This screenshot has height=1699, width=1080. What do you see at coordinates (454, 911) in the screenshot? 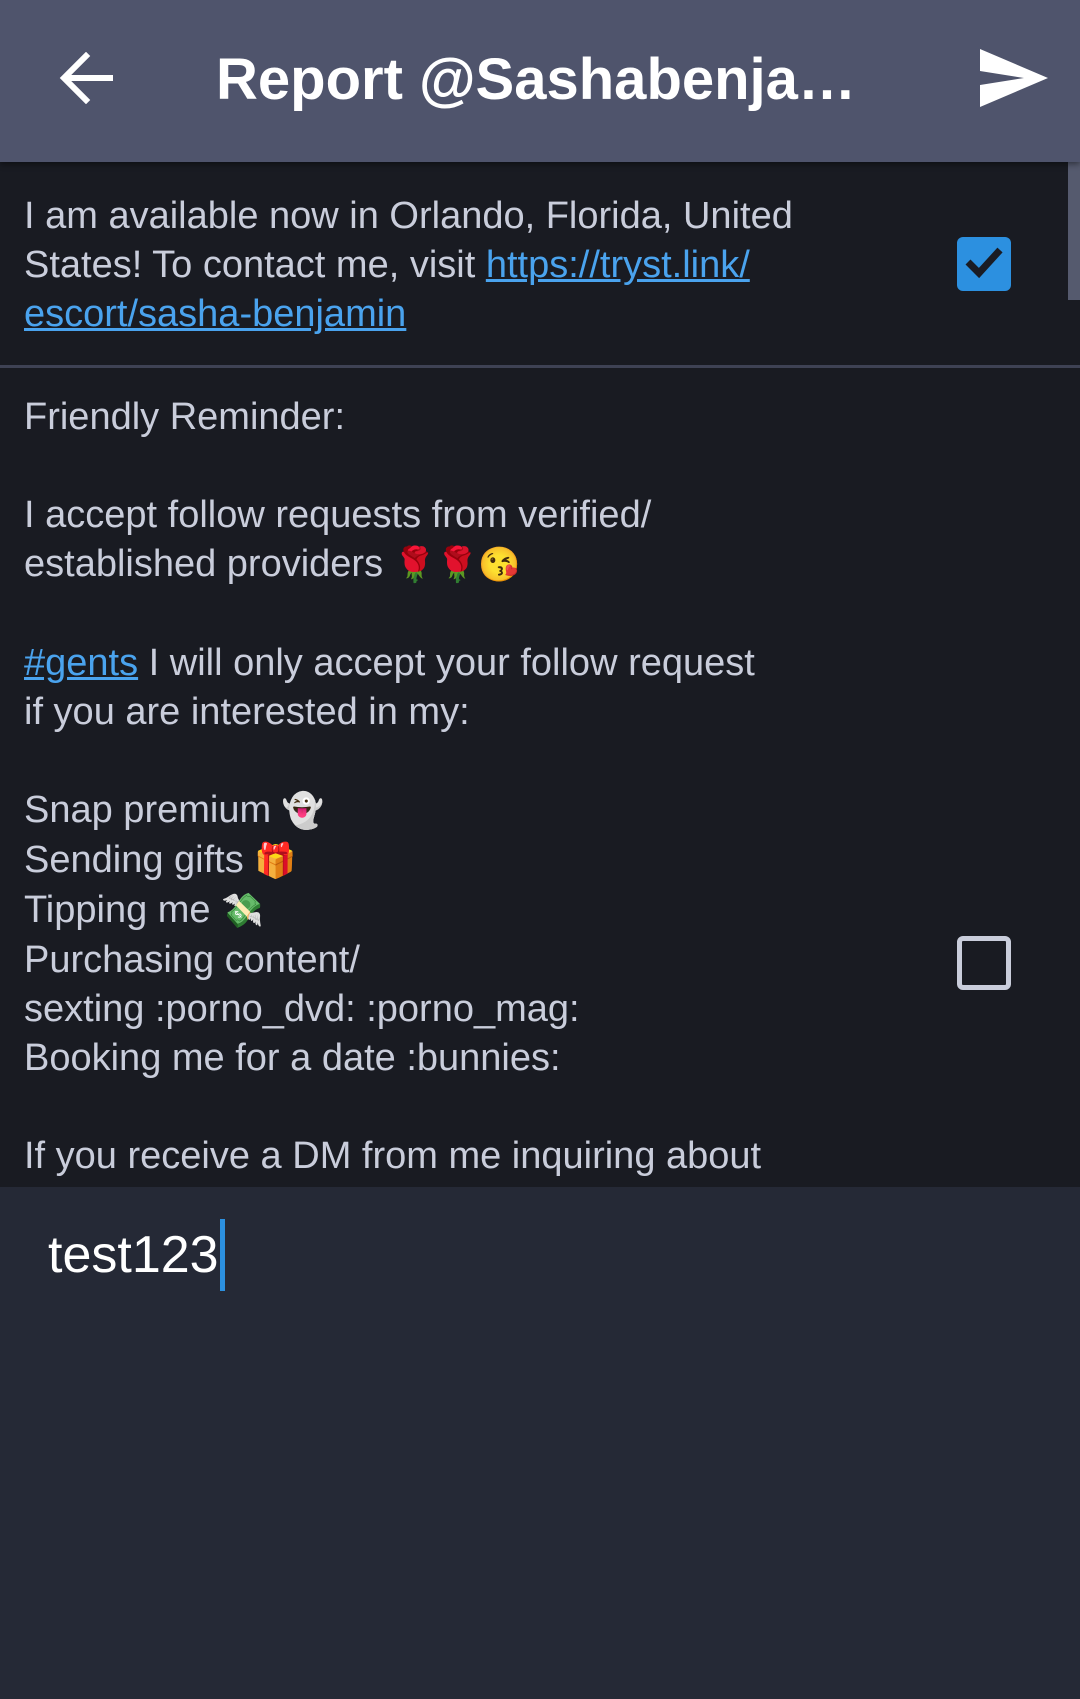
I see `status-line: Tipping me 💸` at bounding box center [454, 911].